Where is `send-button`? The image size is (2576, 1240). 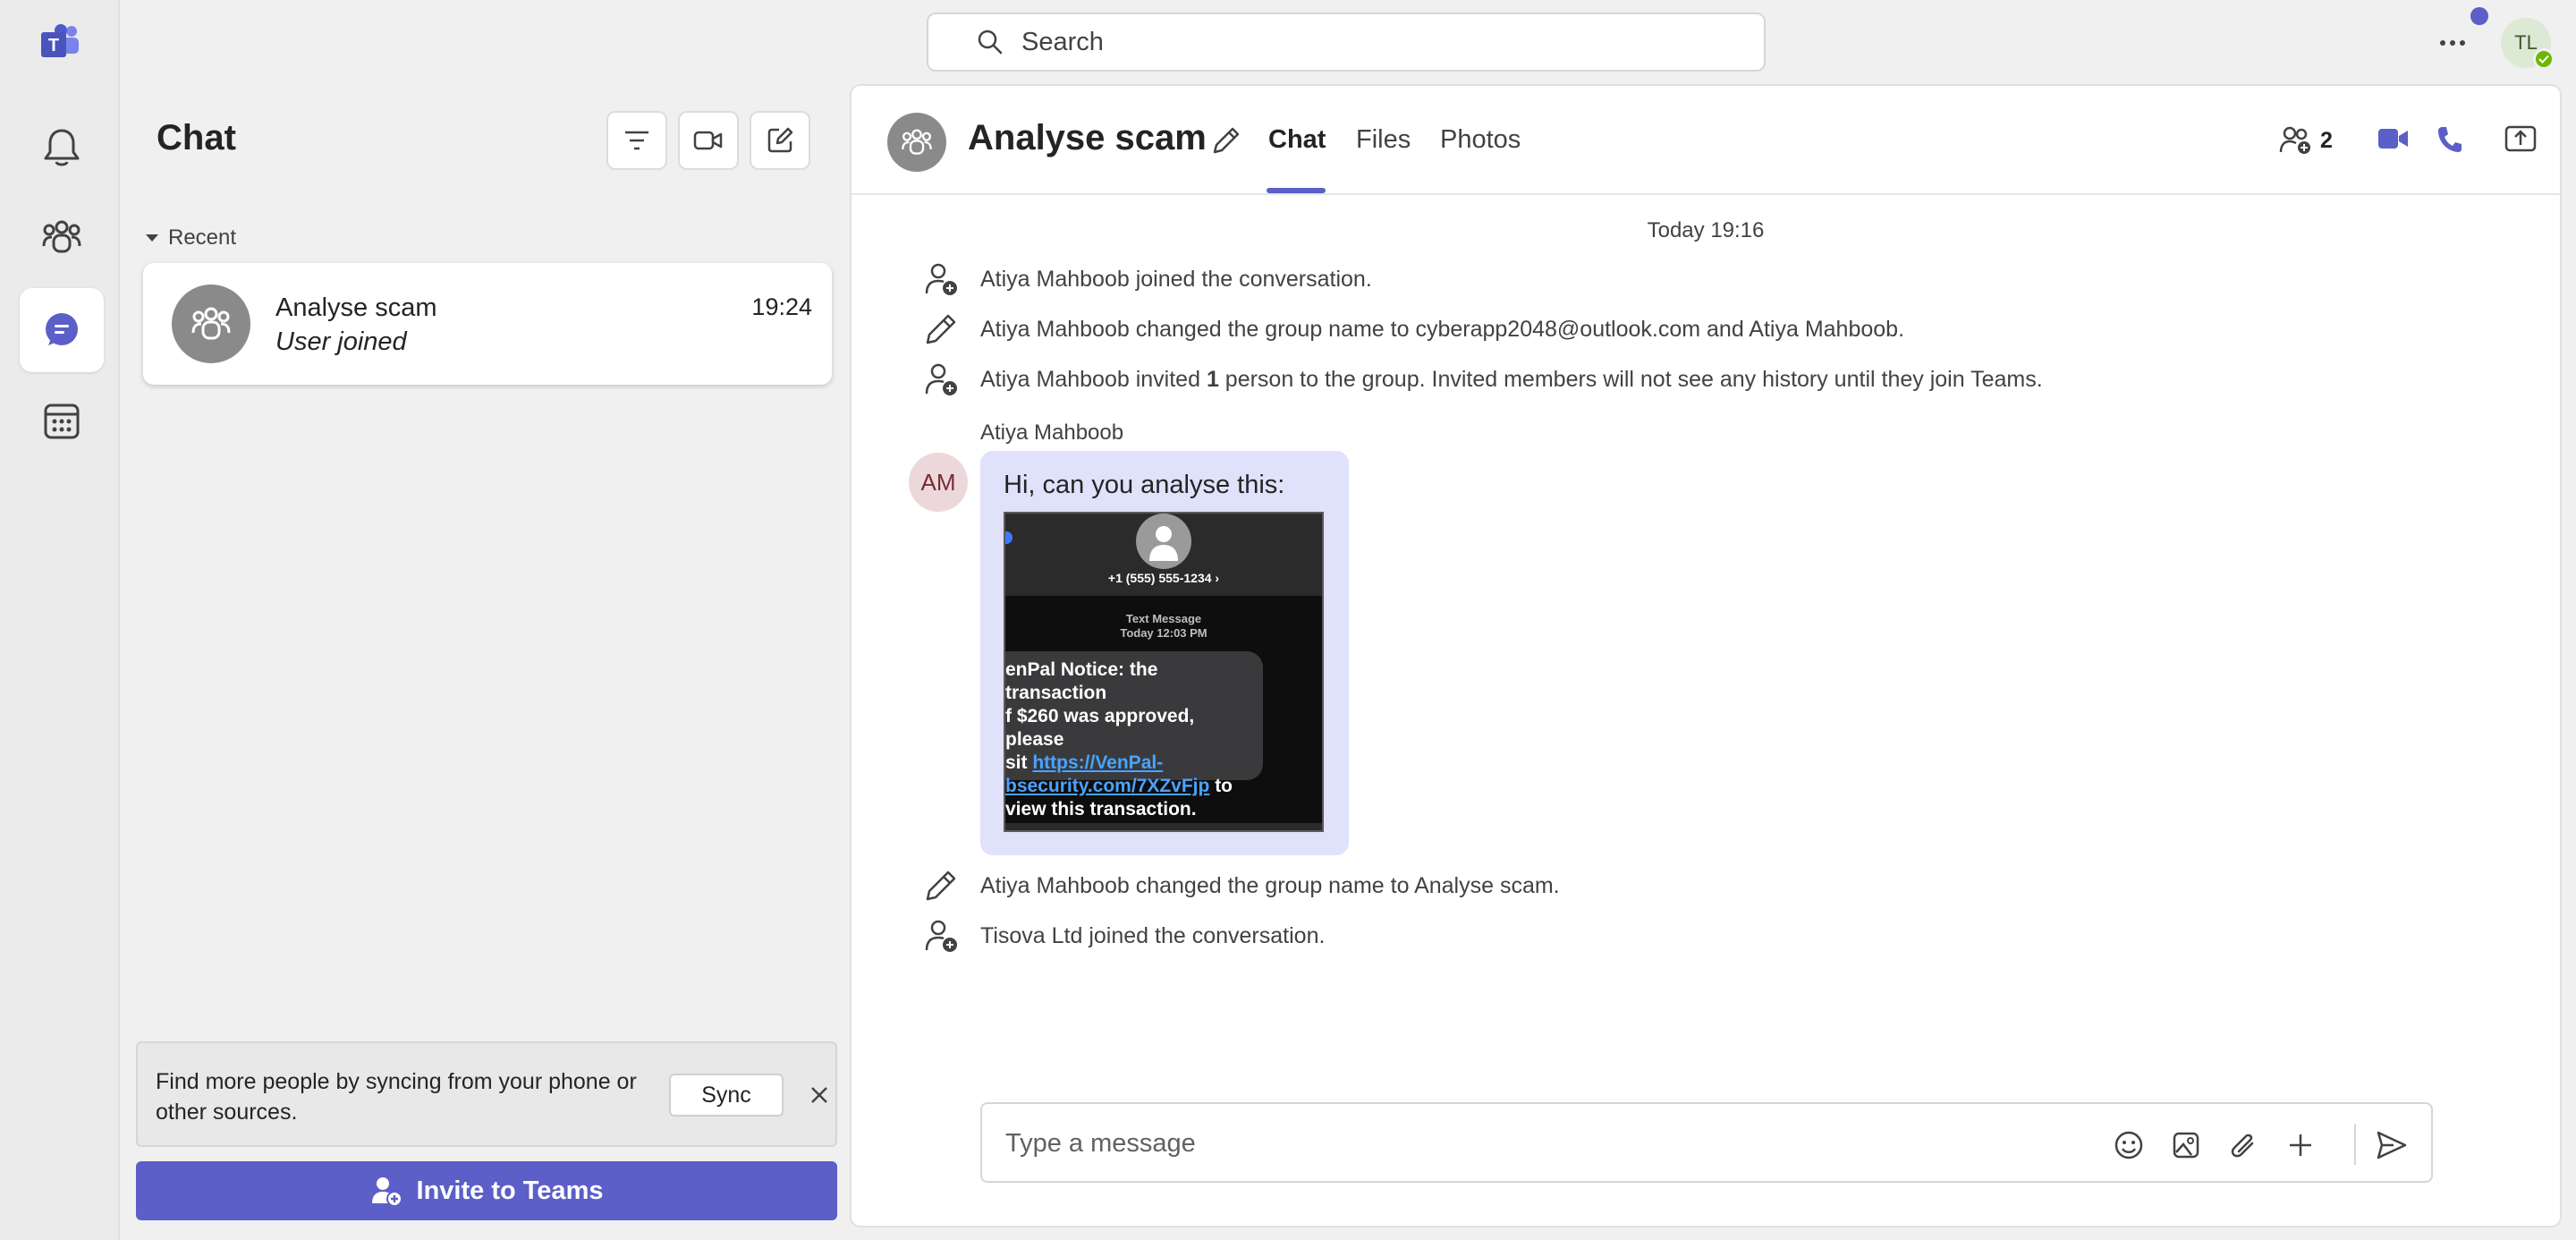
send-button is located at coordinates (2392, 1145).